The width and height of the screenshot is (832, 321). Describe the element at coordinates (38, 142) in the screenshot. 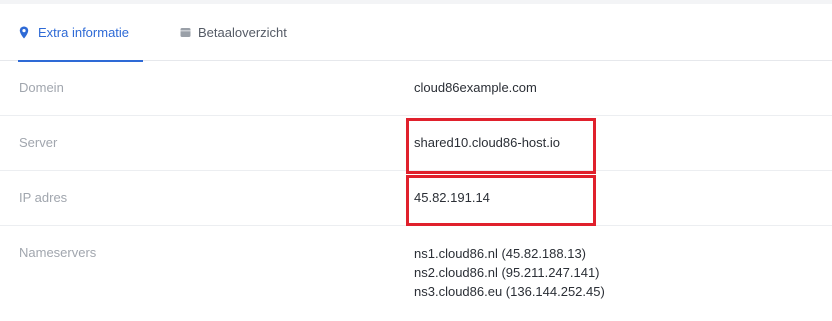

I see `server-label: Server` at that location.